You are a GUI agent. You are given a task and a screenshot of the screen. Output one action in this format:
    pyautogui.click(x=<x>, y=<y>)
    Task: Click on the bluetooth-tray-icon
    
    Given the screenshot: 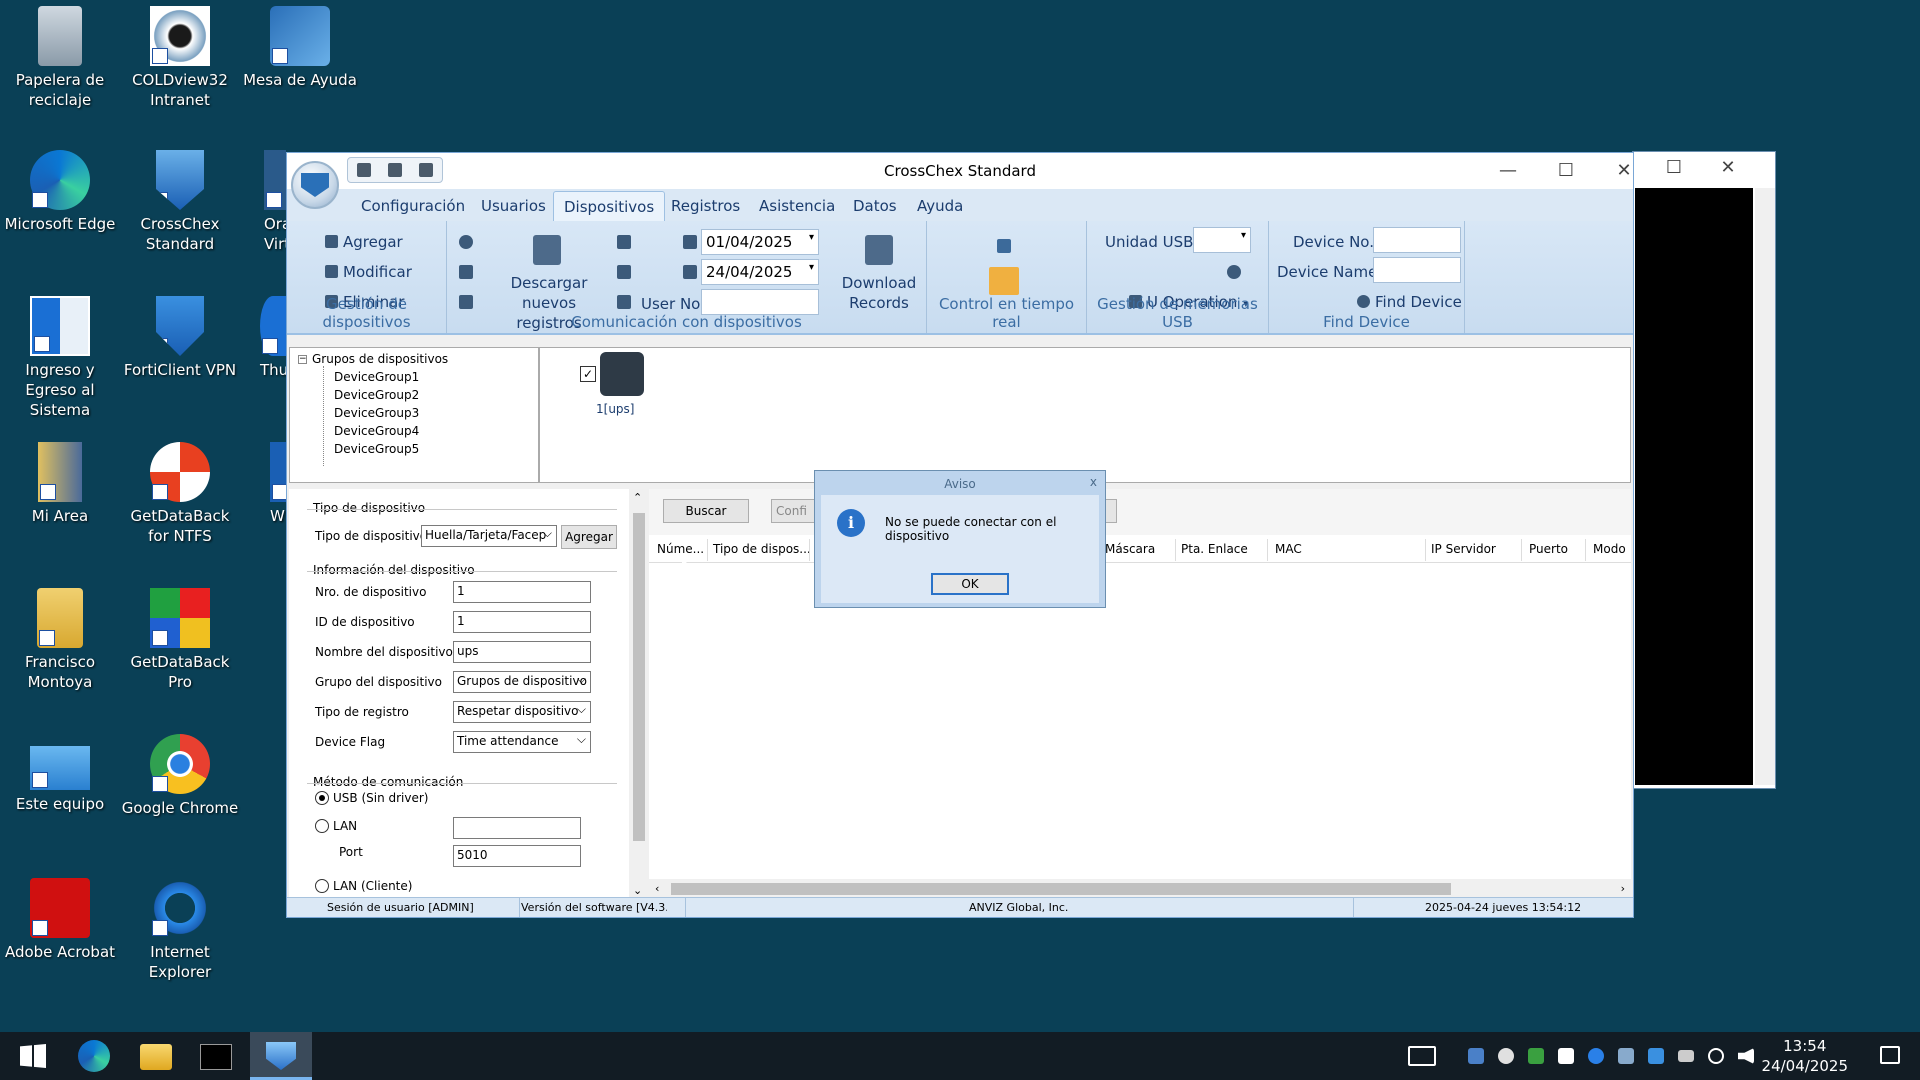 What is the action you would take?
    pyautogui.click(x=1596, y=1056)
    